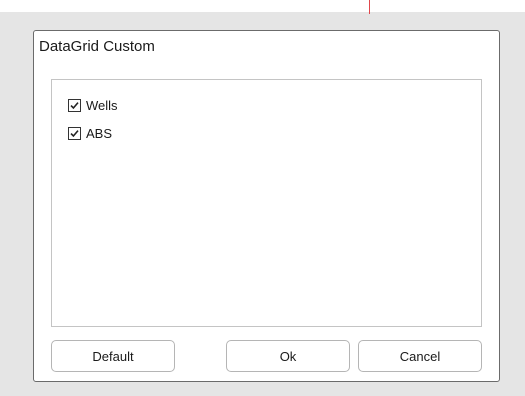 The image size is (525, 396). I want to click on abs-checkbox-row: ABS, so click(90, 133).